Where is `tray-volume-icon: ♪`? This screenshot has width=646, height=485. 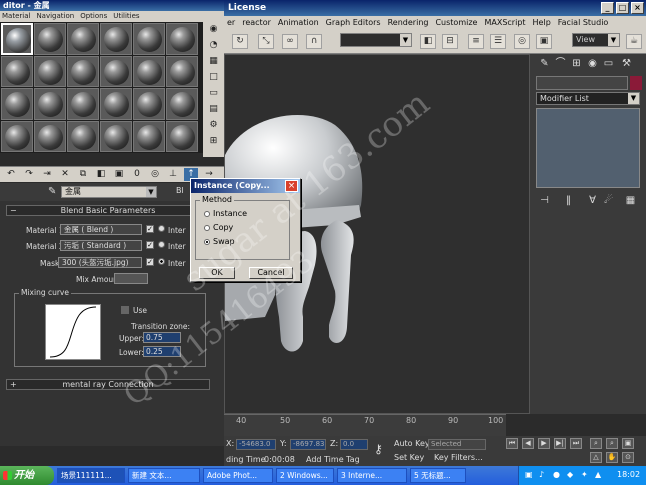 tray-volume-icon: ♪ is located at coordinates (541, 474).